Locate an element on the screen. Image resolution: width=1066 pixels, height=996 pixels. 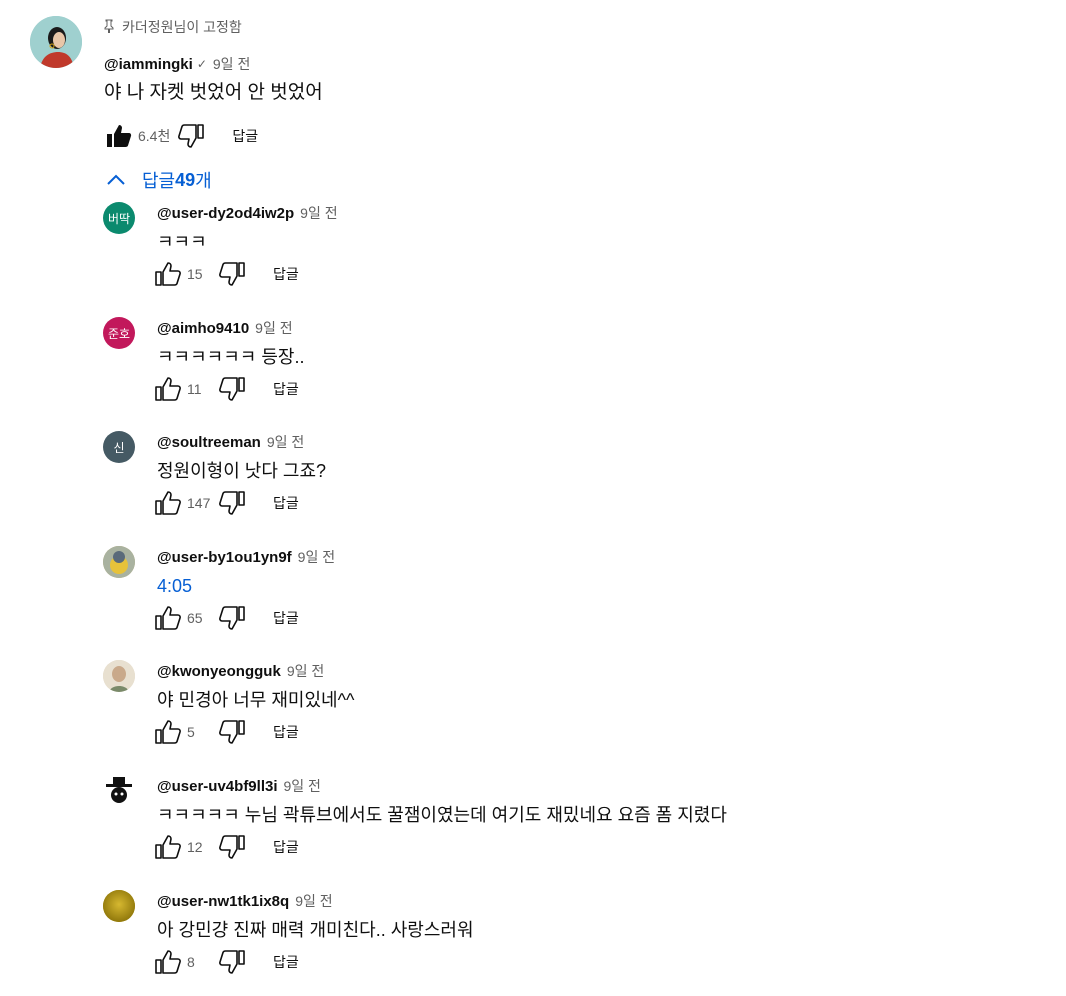
comment-actions: 147 답글 is located at coordinates (229, 503).